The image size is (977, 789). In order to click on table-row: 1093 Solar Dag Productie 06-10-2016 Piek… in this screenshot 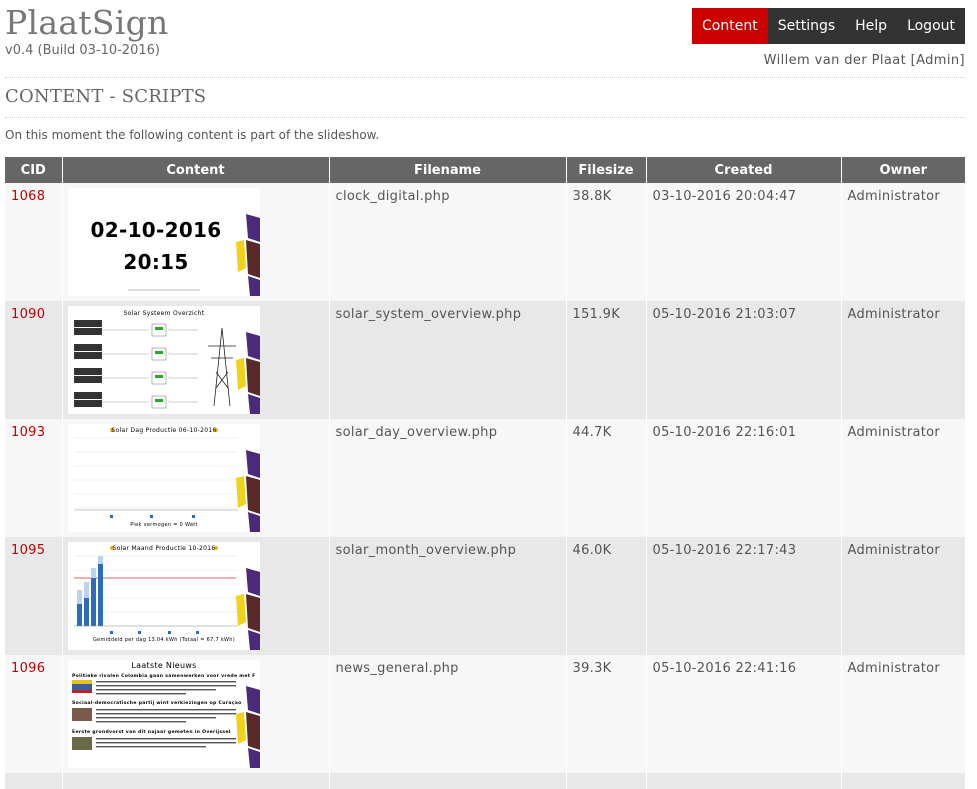, I will do `click(485, 478)`.